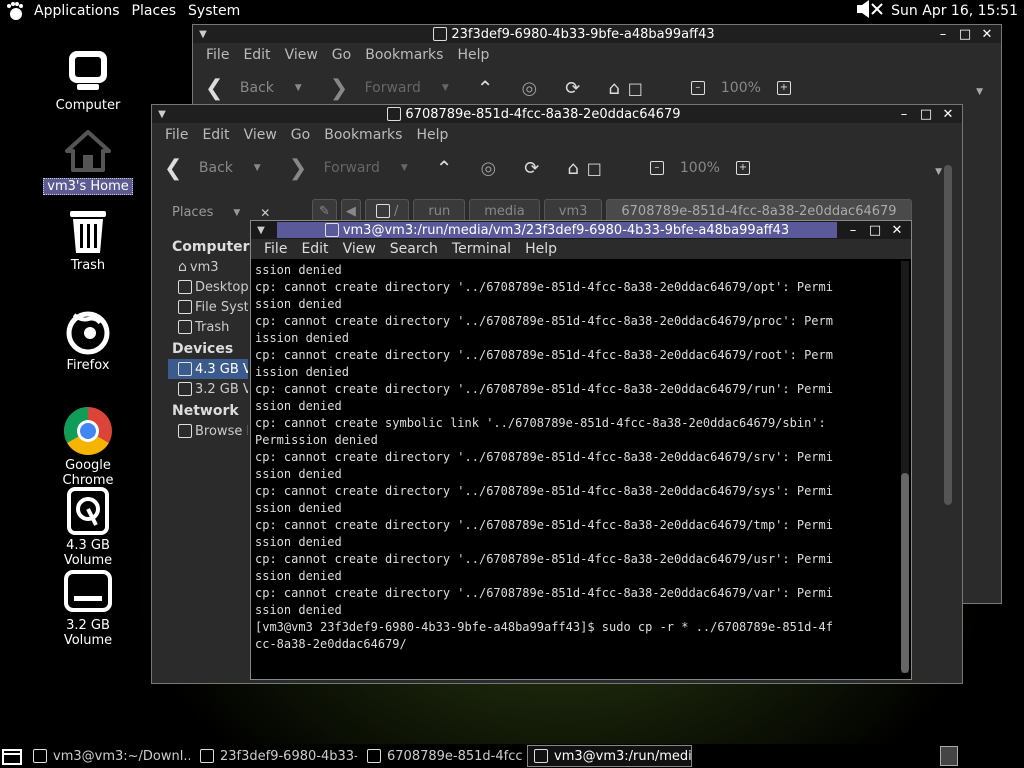  What do you see at coordinates (208, 307) in the screenshot?
I see `sidebar-item-filesystem: File System` at bounding box center [208, 307].